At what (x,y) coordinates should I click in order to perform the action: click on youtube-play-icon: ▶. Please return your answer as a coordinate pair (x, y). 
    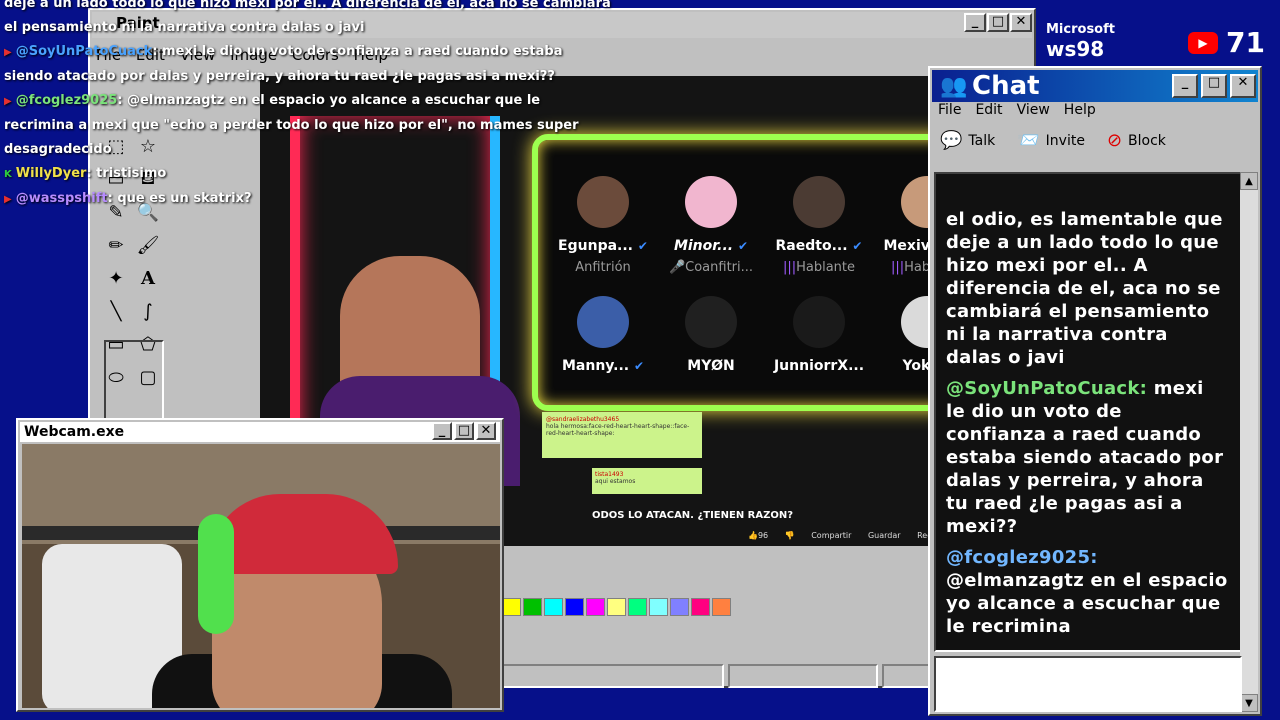
    Looking at the image, I should click on (1203, 42).